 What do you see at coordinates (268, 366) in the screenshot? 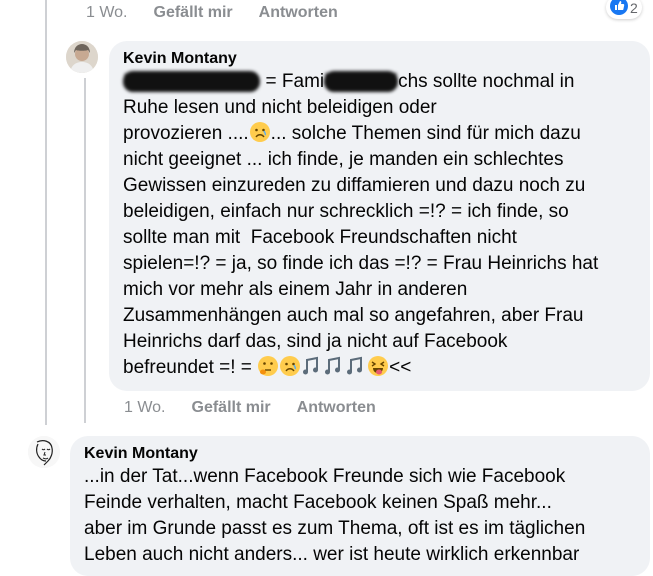
I see `thinking-face-emoji-icon` at bounding box center [268, 366].